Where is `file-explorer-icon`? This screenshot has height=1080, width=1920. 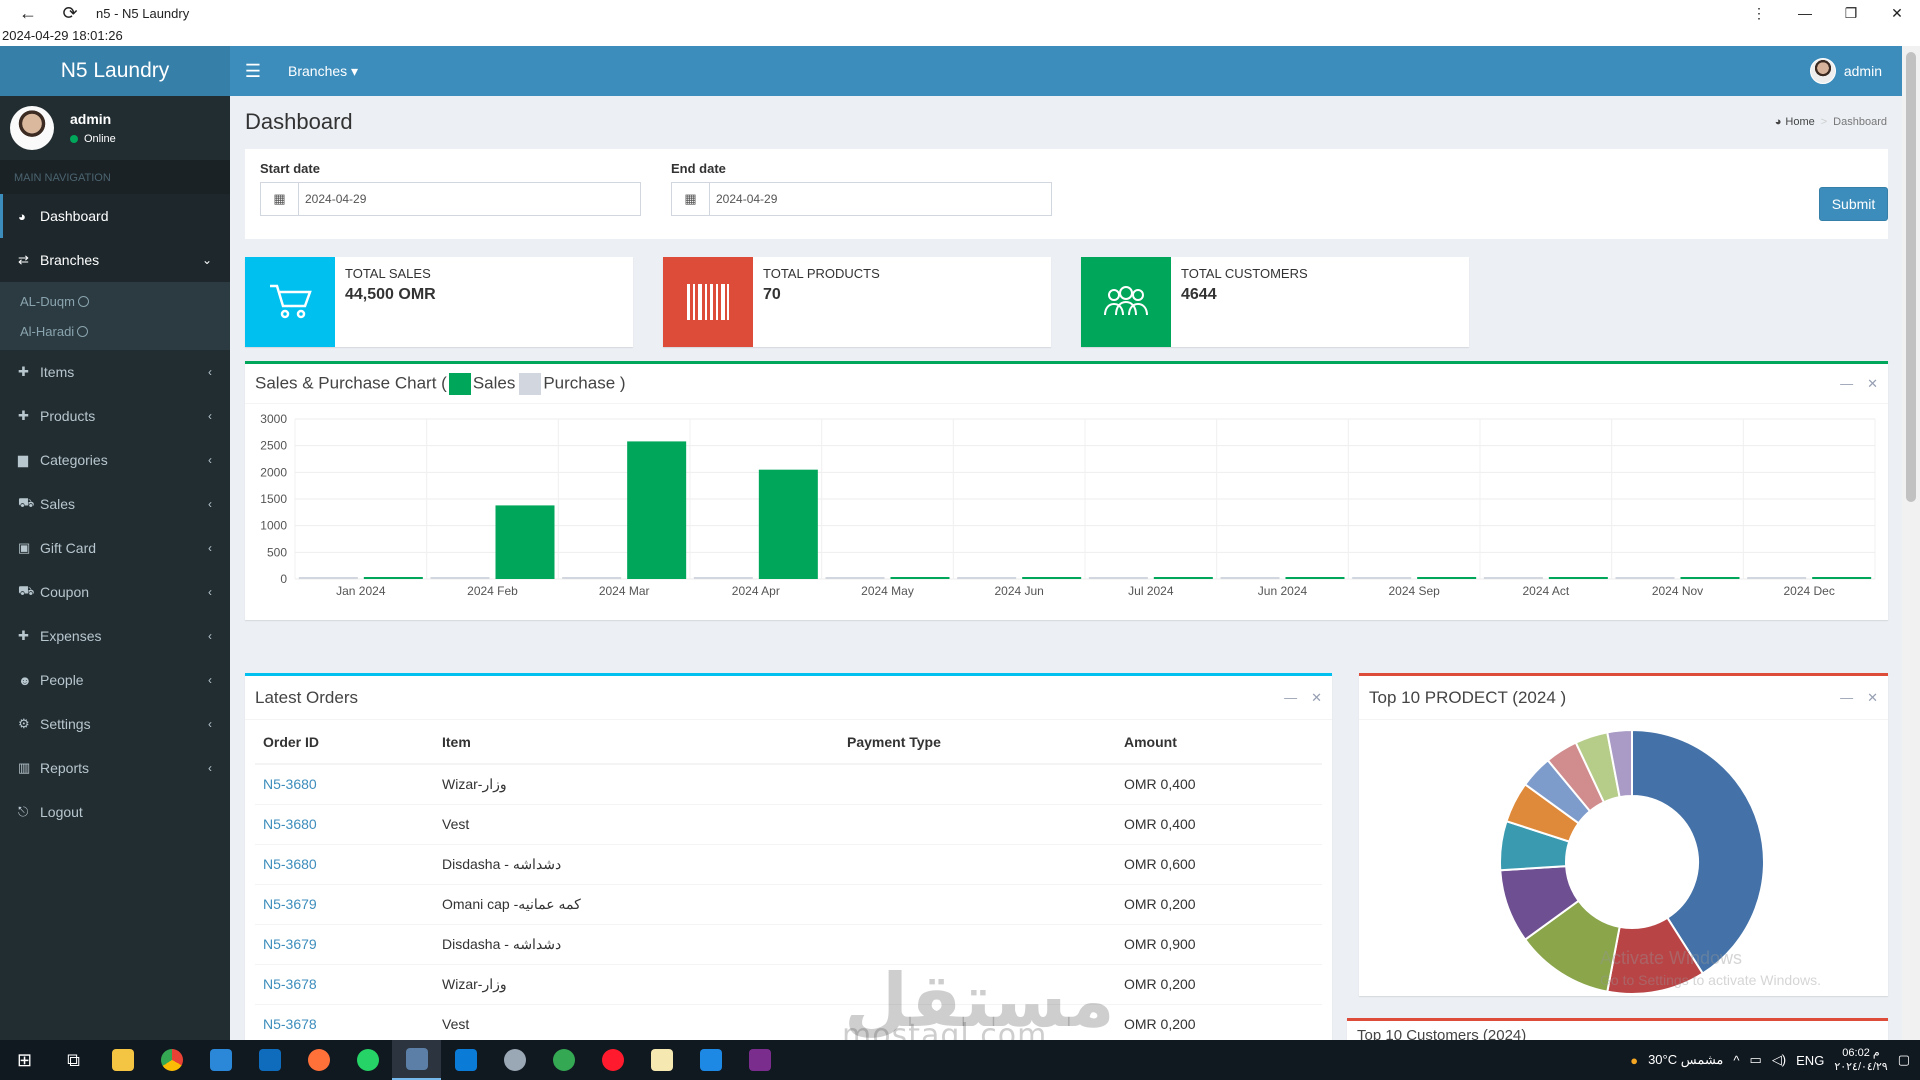
file-explorer-icon is located at coordinates (122, 1060).